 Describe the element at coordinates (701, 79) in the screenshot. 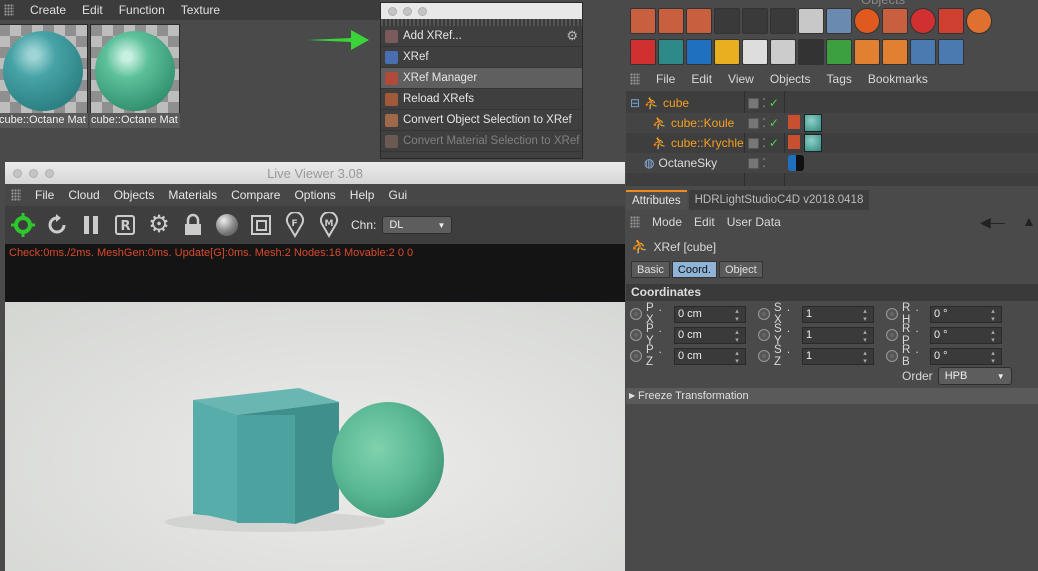

I see `om-menu-edit: Edit` at that location.